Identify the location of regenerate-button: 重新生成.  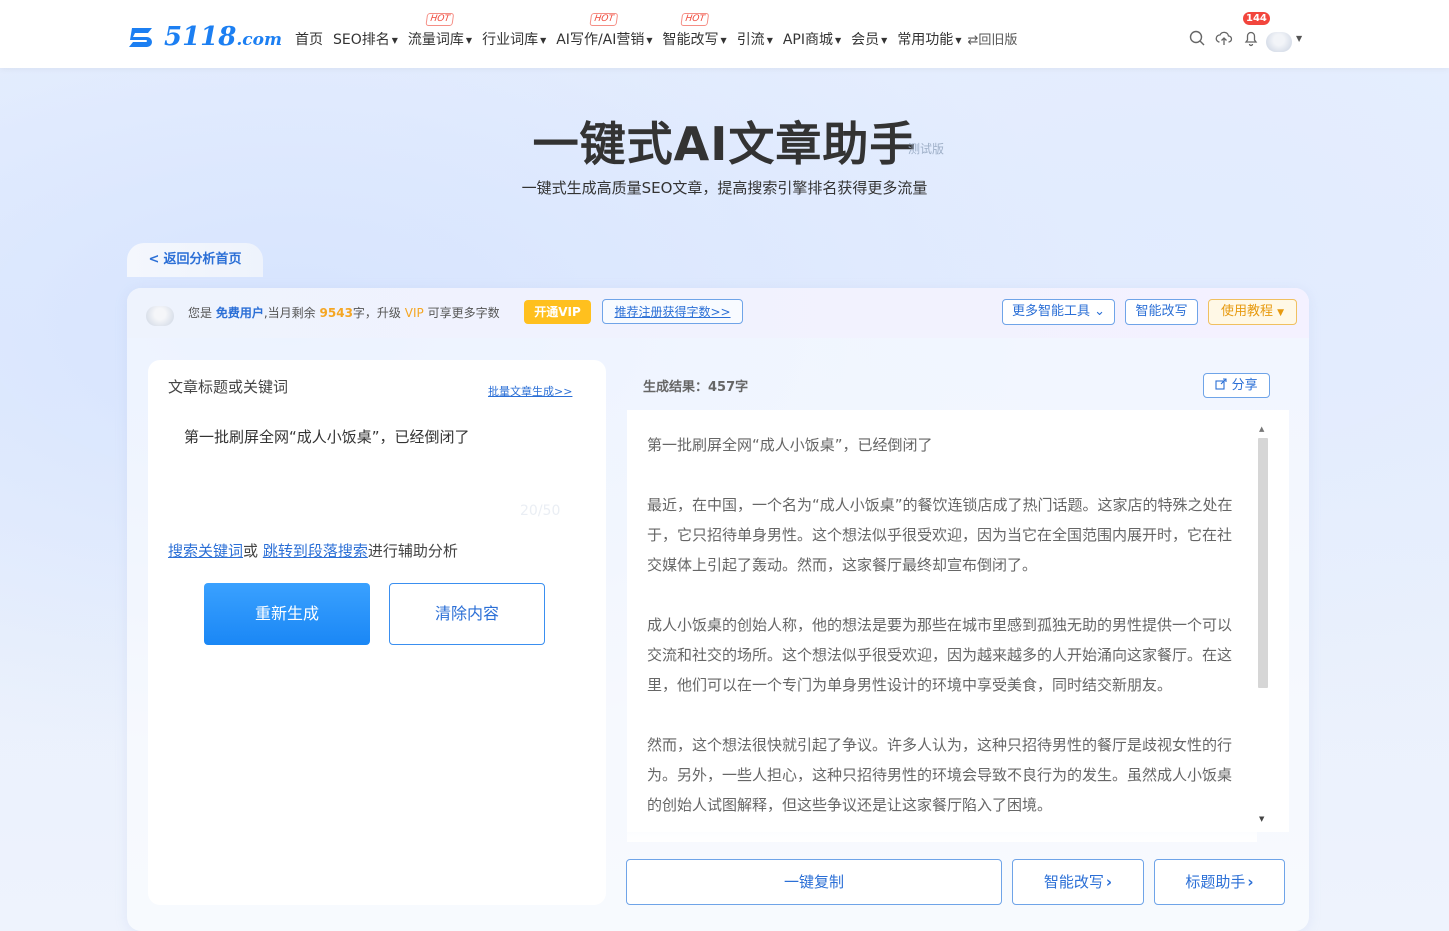
(287, 614).